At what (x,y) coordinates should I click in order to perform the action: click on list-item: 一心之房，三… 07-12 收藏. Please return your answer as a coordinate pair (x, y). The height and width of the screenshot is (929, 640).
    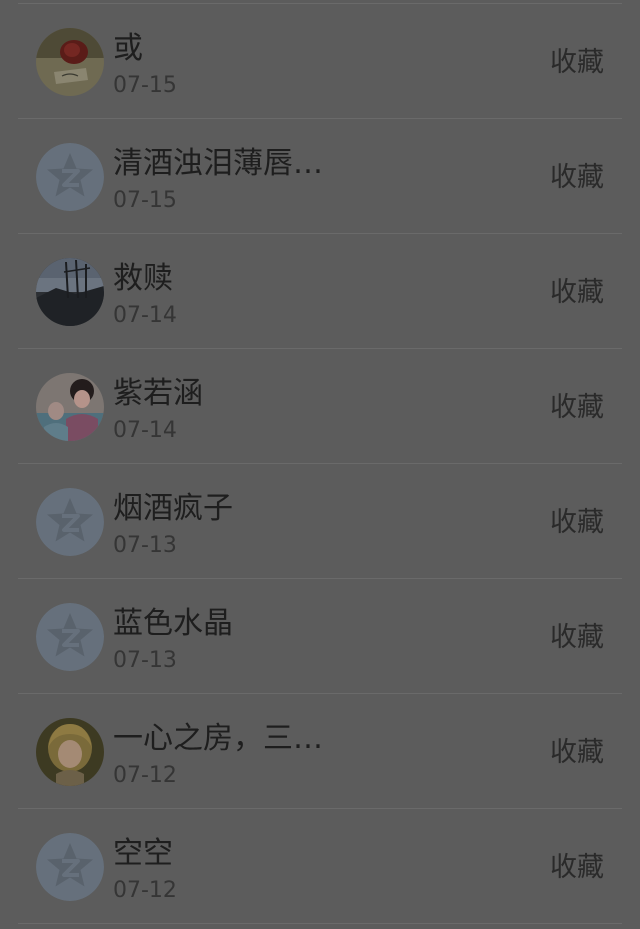
    Looking at the image, I should click on (320, 751).